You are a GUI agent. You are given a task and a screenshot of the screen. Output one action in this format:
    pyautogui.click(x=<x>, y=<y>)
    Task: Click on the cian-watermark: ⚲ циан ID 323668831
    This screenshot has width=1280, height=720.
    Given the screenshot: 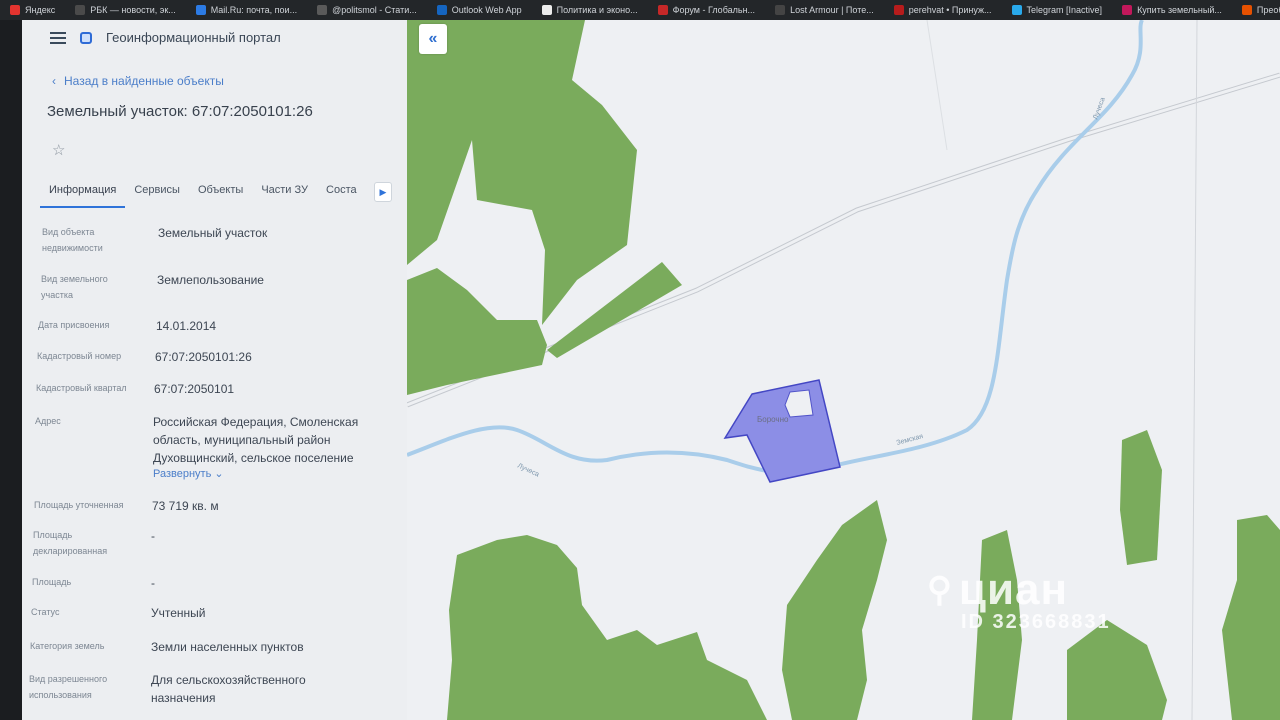 What is the action you would take?
    pyautogui.click(x=1019, y=599)
    